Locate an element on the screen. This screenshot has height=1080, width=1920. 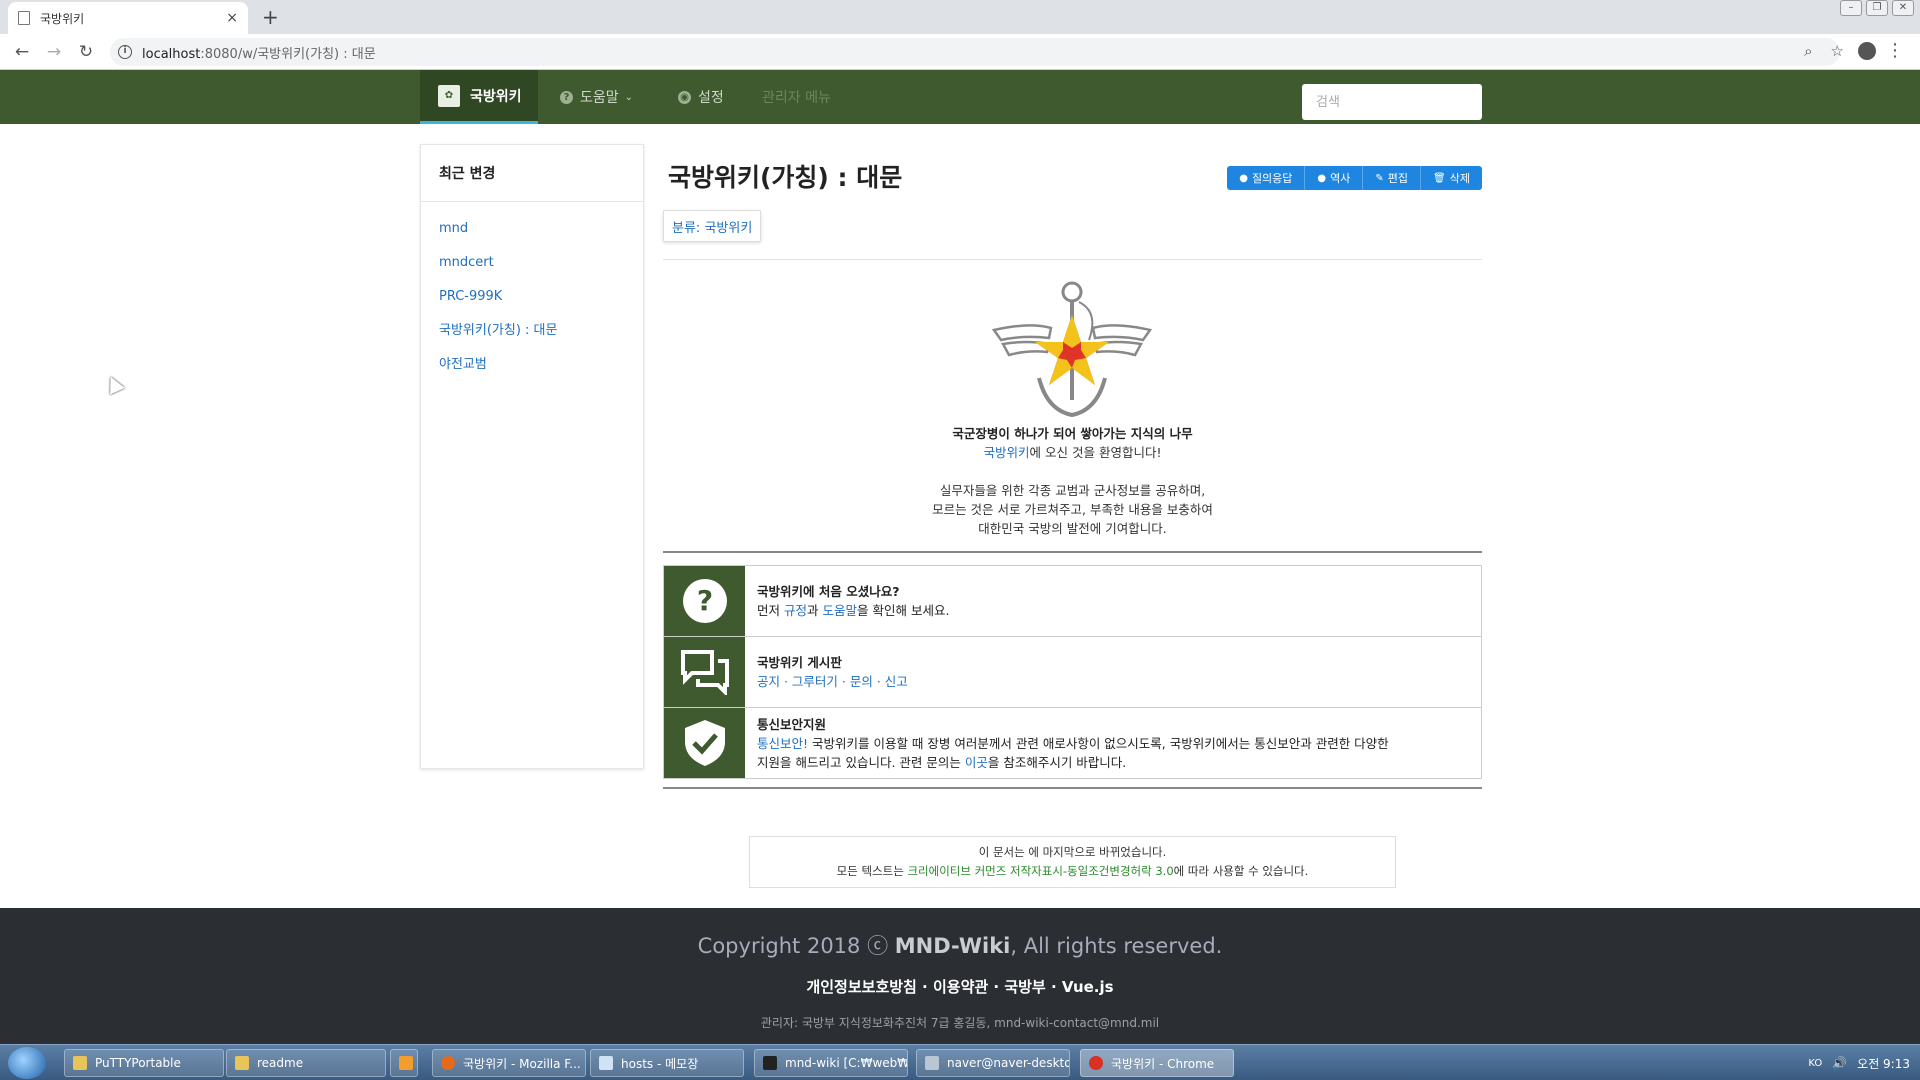
system-tray: KO 🔊 오전 9:13 is located at coordinates (1859, 1062).